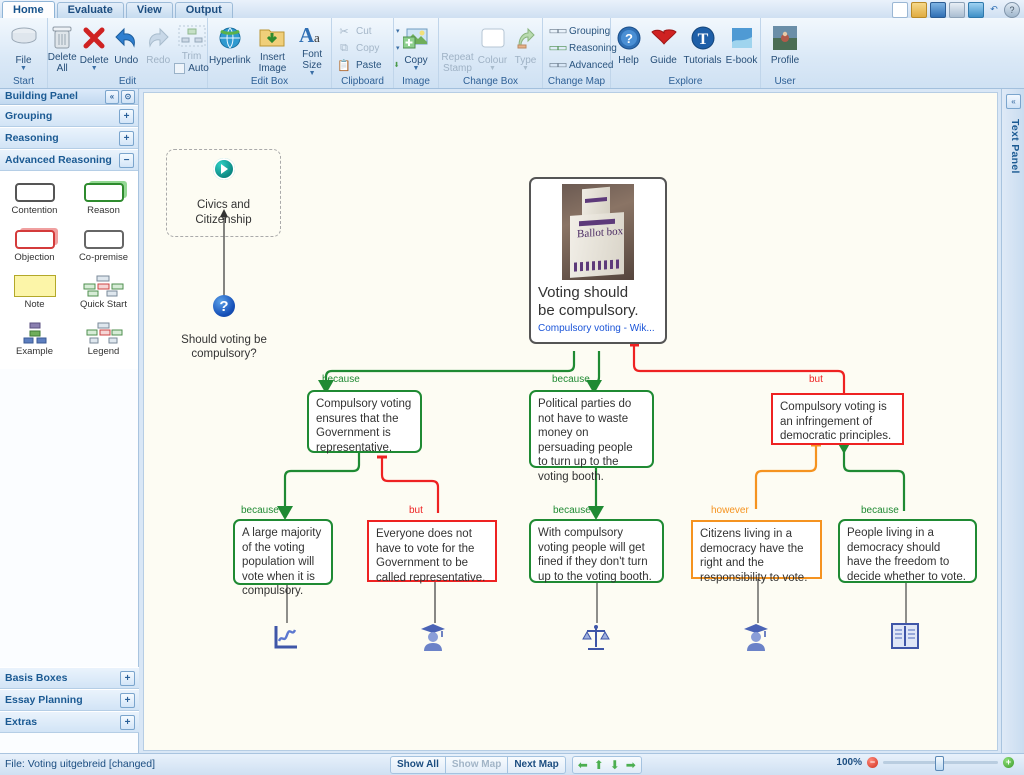 The height and width of the screenshot is (775, 1024). Describe the element at coordinates (223, 193) in the screenshot. I see `topic-box: Civics and Citizenship` at that location.